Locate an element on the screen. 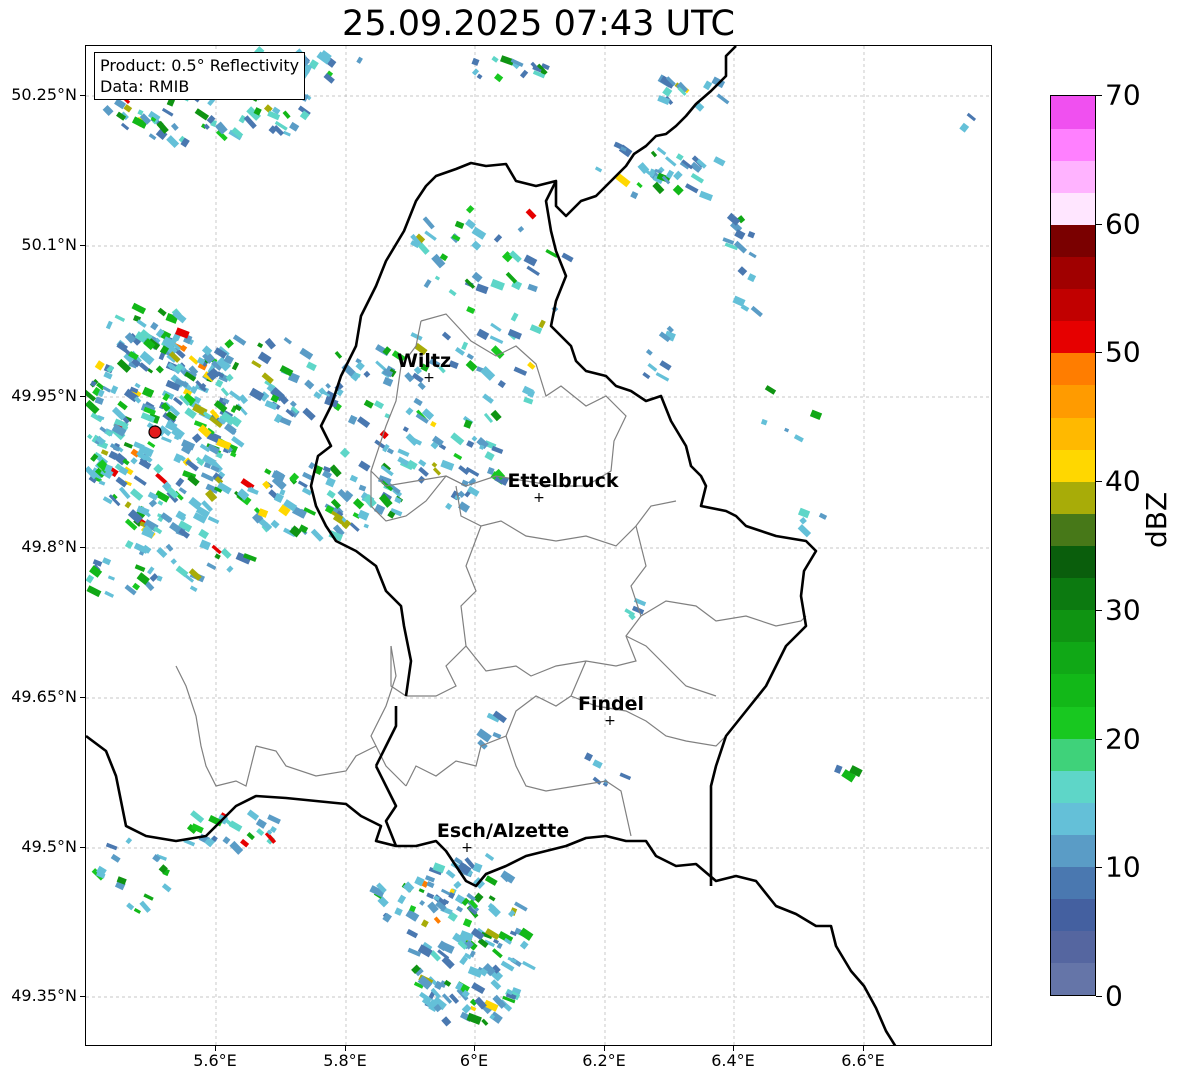 This screenshot has width=1184, height=1081. colorbar-tick-label: 0 is located at coordinates (1114, 996).